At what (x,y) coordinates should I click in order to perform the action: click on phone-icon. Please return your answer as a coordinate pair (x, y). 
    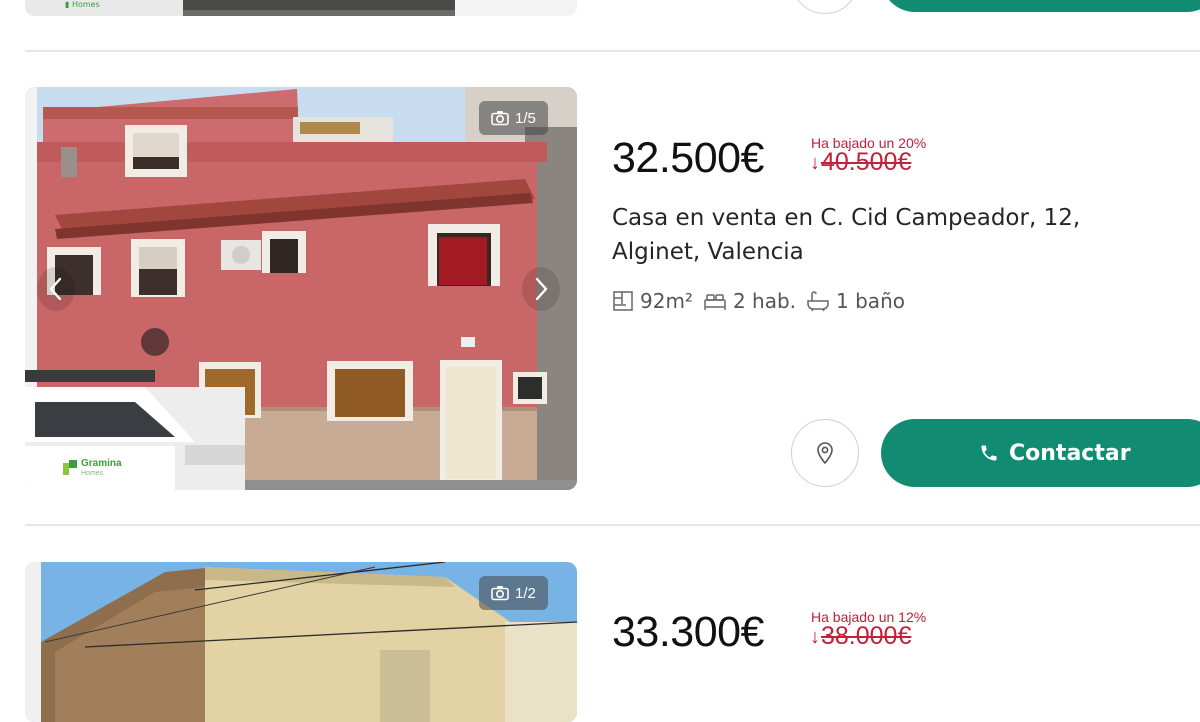
    Looking at the image, I should click on (989, 453).